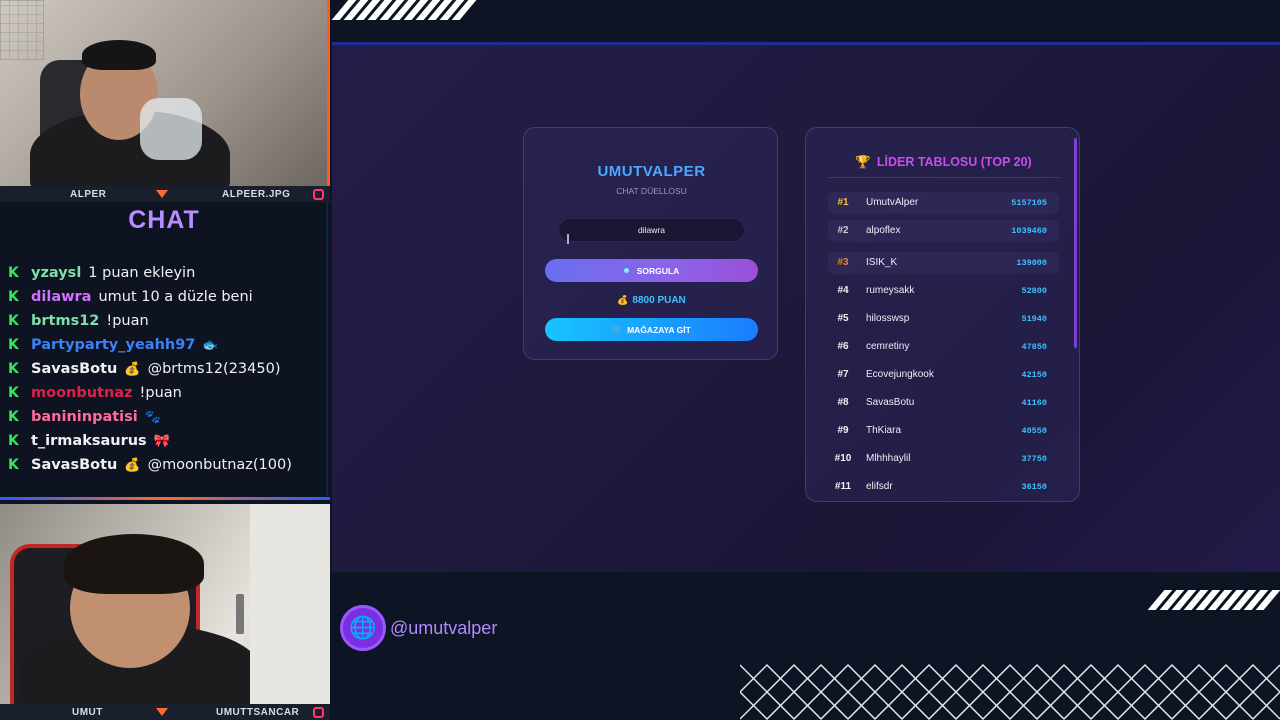 Image resolution: width=1280 pixels, height=720 pixels. What do you see at coordinates (843, 202) in the screenshot?
I see `leaderboard-rank: #1` at bounding box center [843, 202].